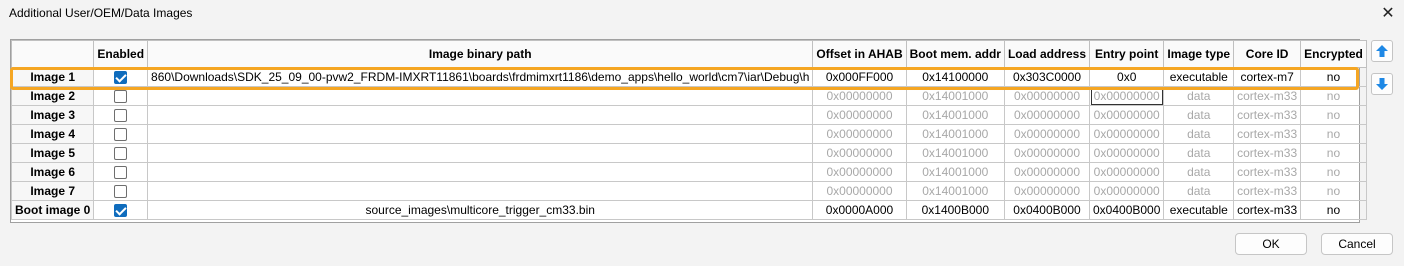 The width and height of the screenshot is (1404, 266). Describe the element at coordinates (480, 54) in the screenshot. I see `header-image-binary-path: Image binary path` at that location.